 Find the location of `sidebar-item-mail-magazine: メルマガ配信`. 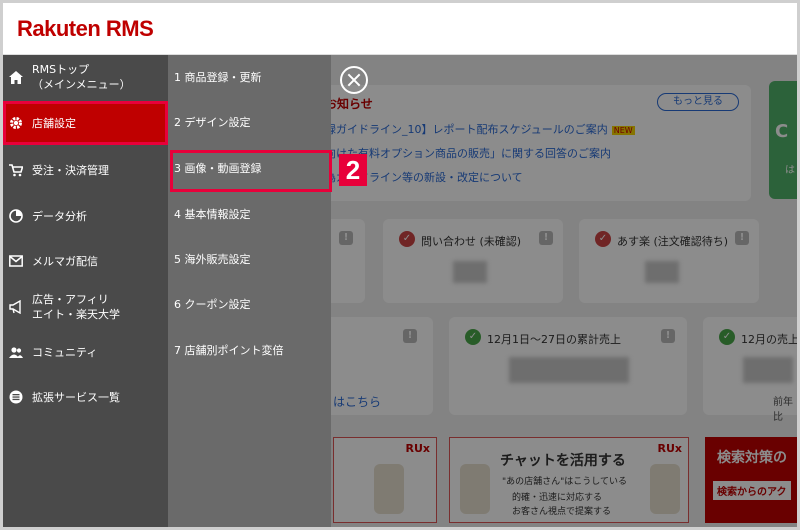

sidebar-item-mail-magazine: メルマガ配信 is located at coordinates (85, 261).